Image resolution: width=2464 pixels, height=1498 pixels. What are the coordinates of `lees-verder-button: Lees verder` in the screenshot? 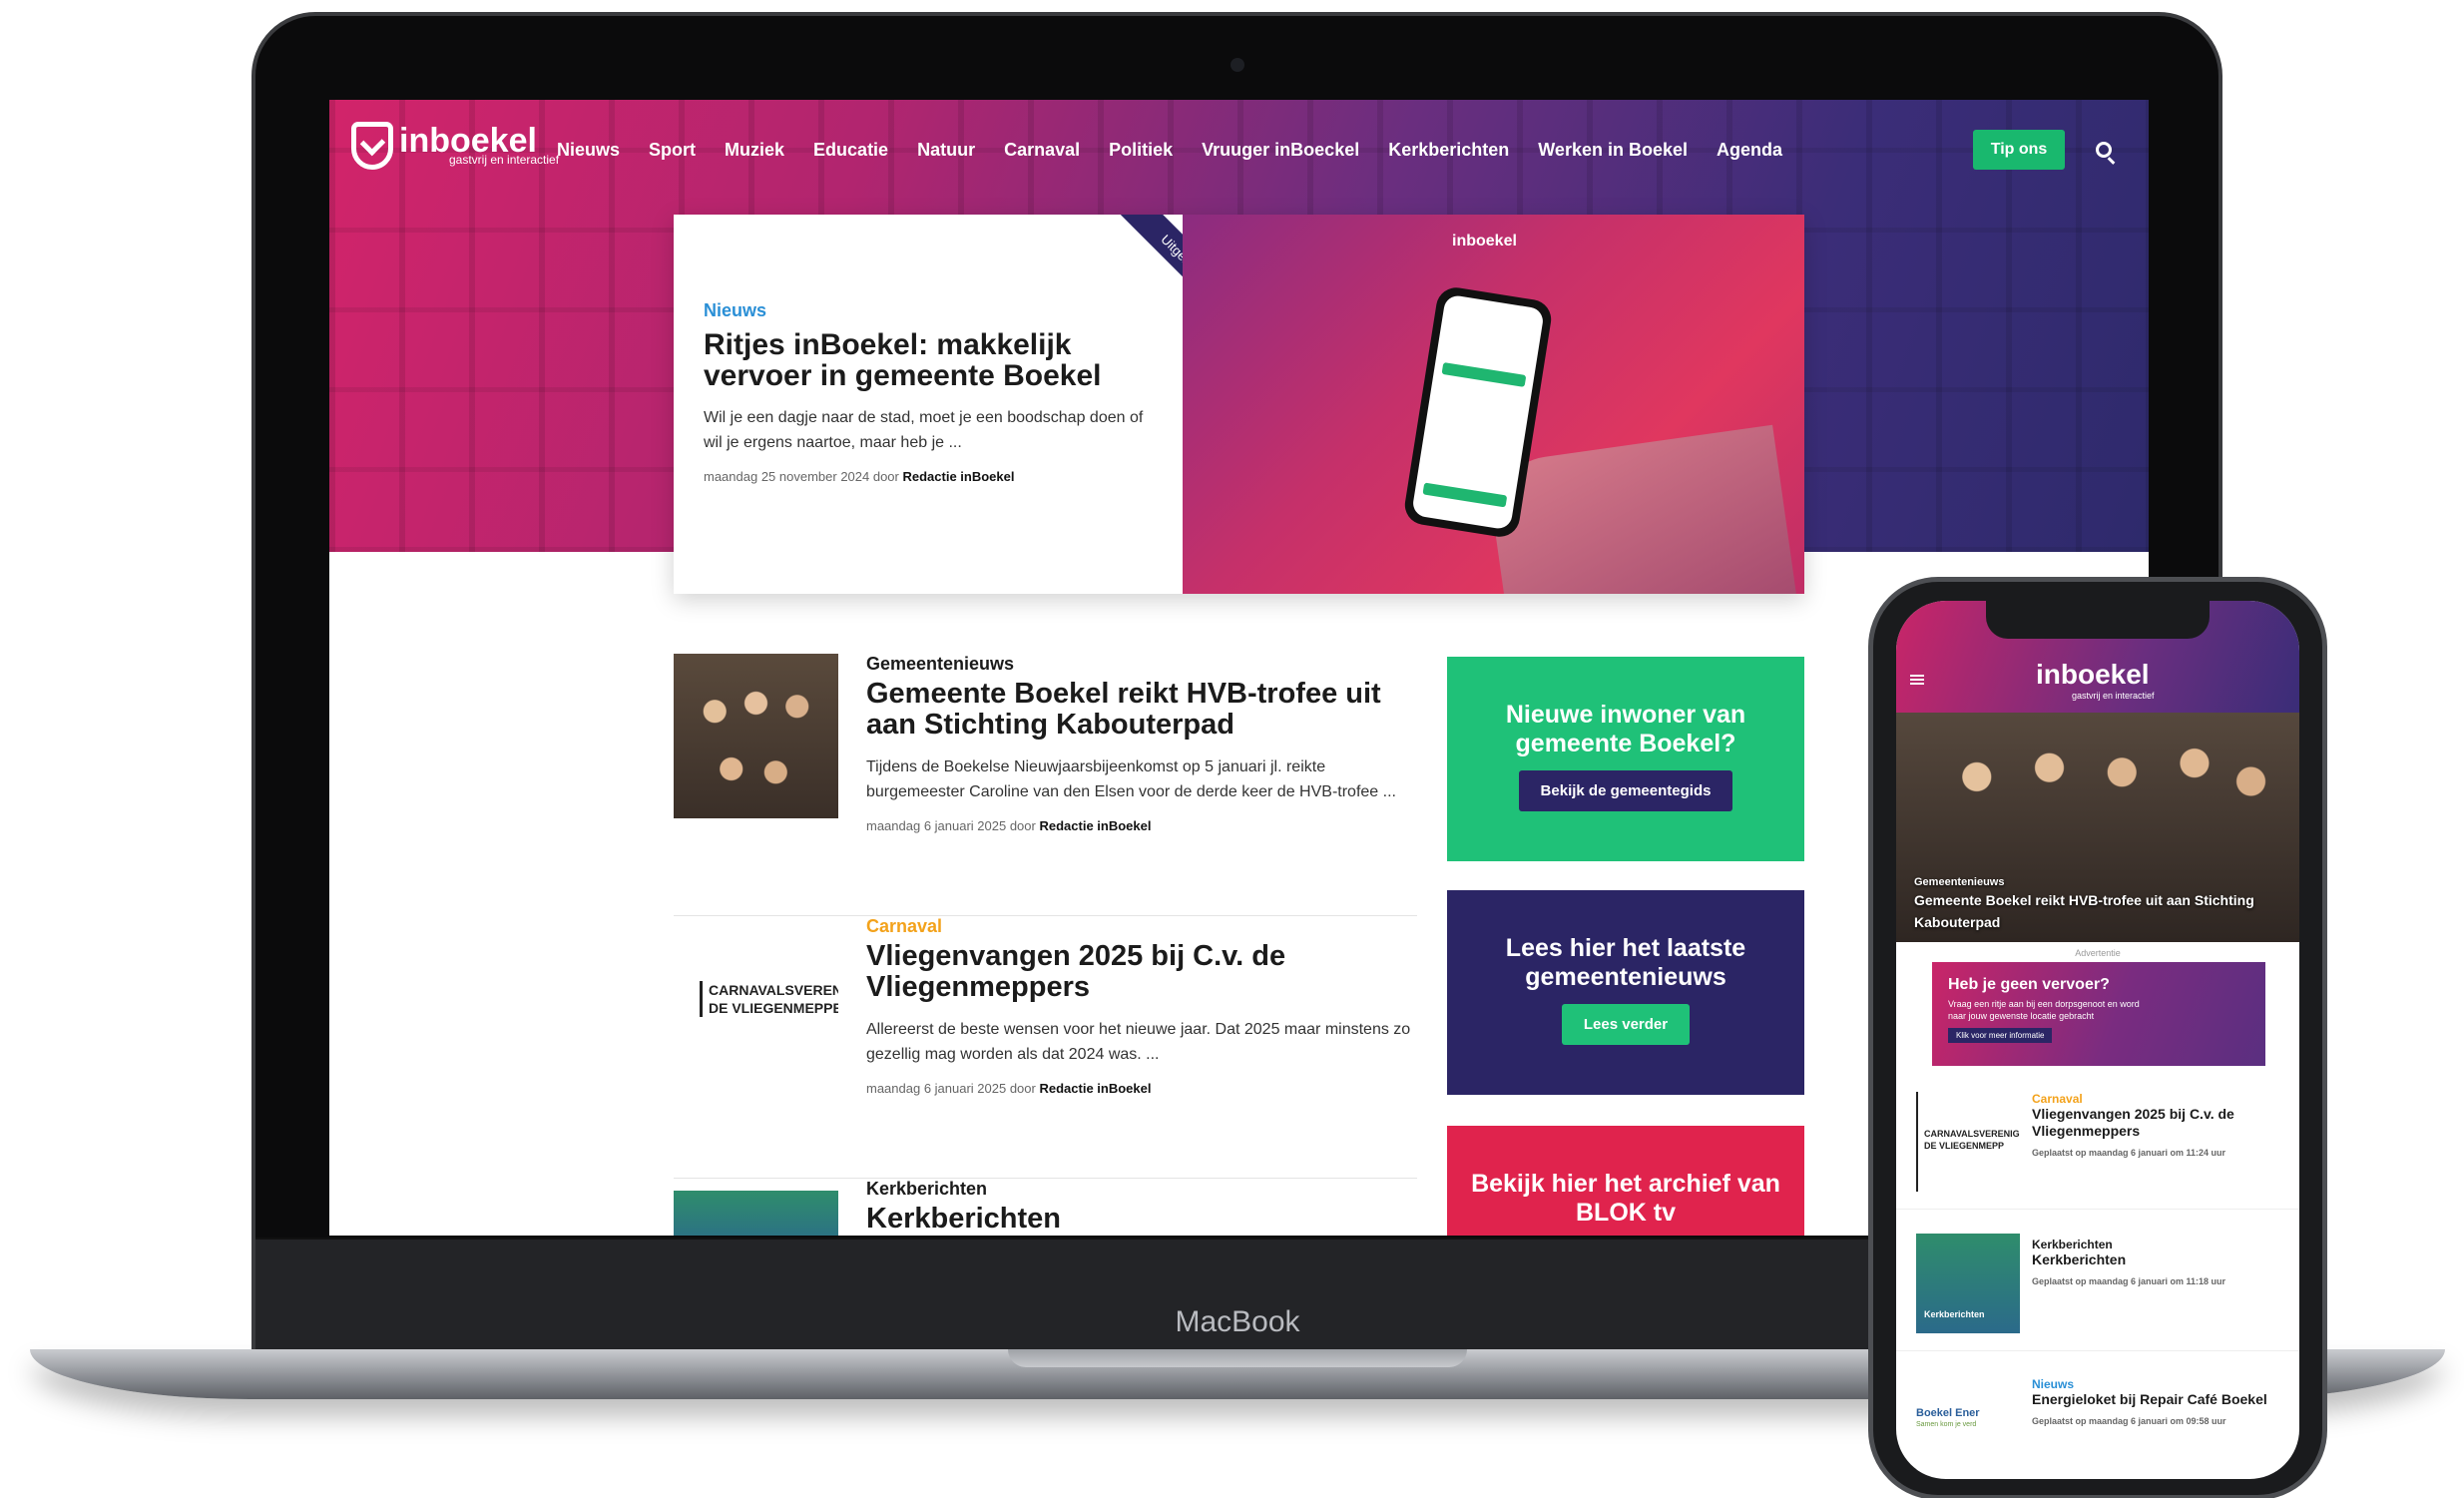 It's located at (1626, 1024).